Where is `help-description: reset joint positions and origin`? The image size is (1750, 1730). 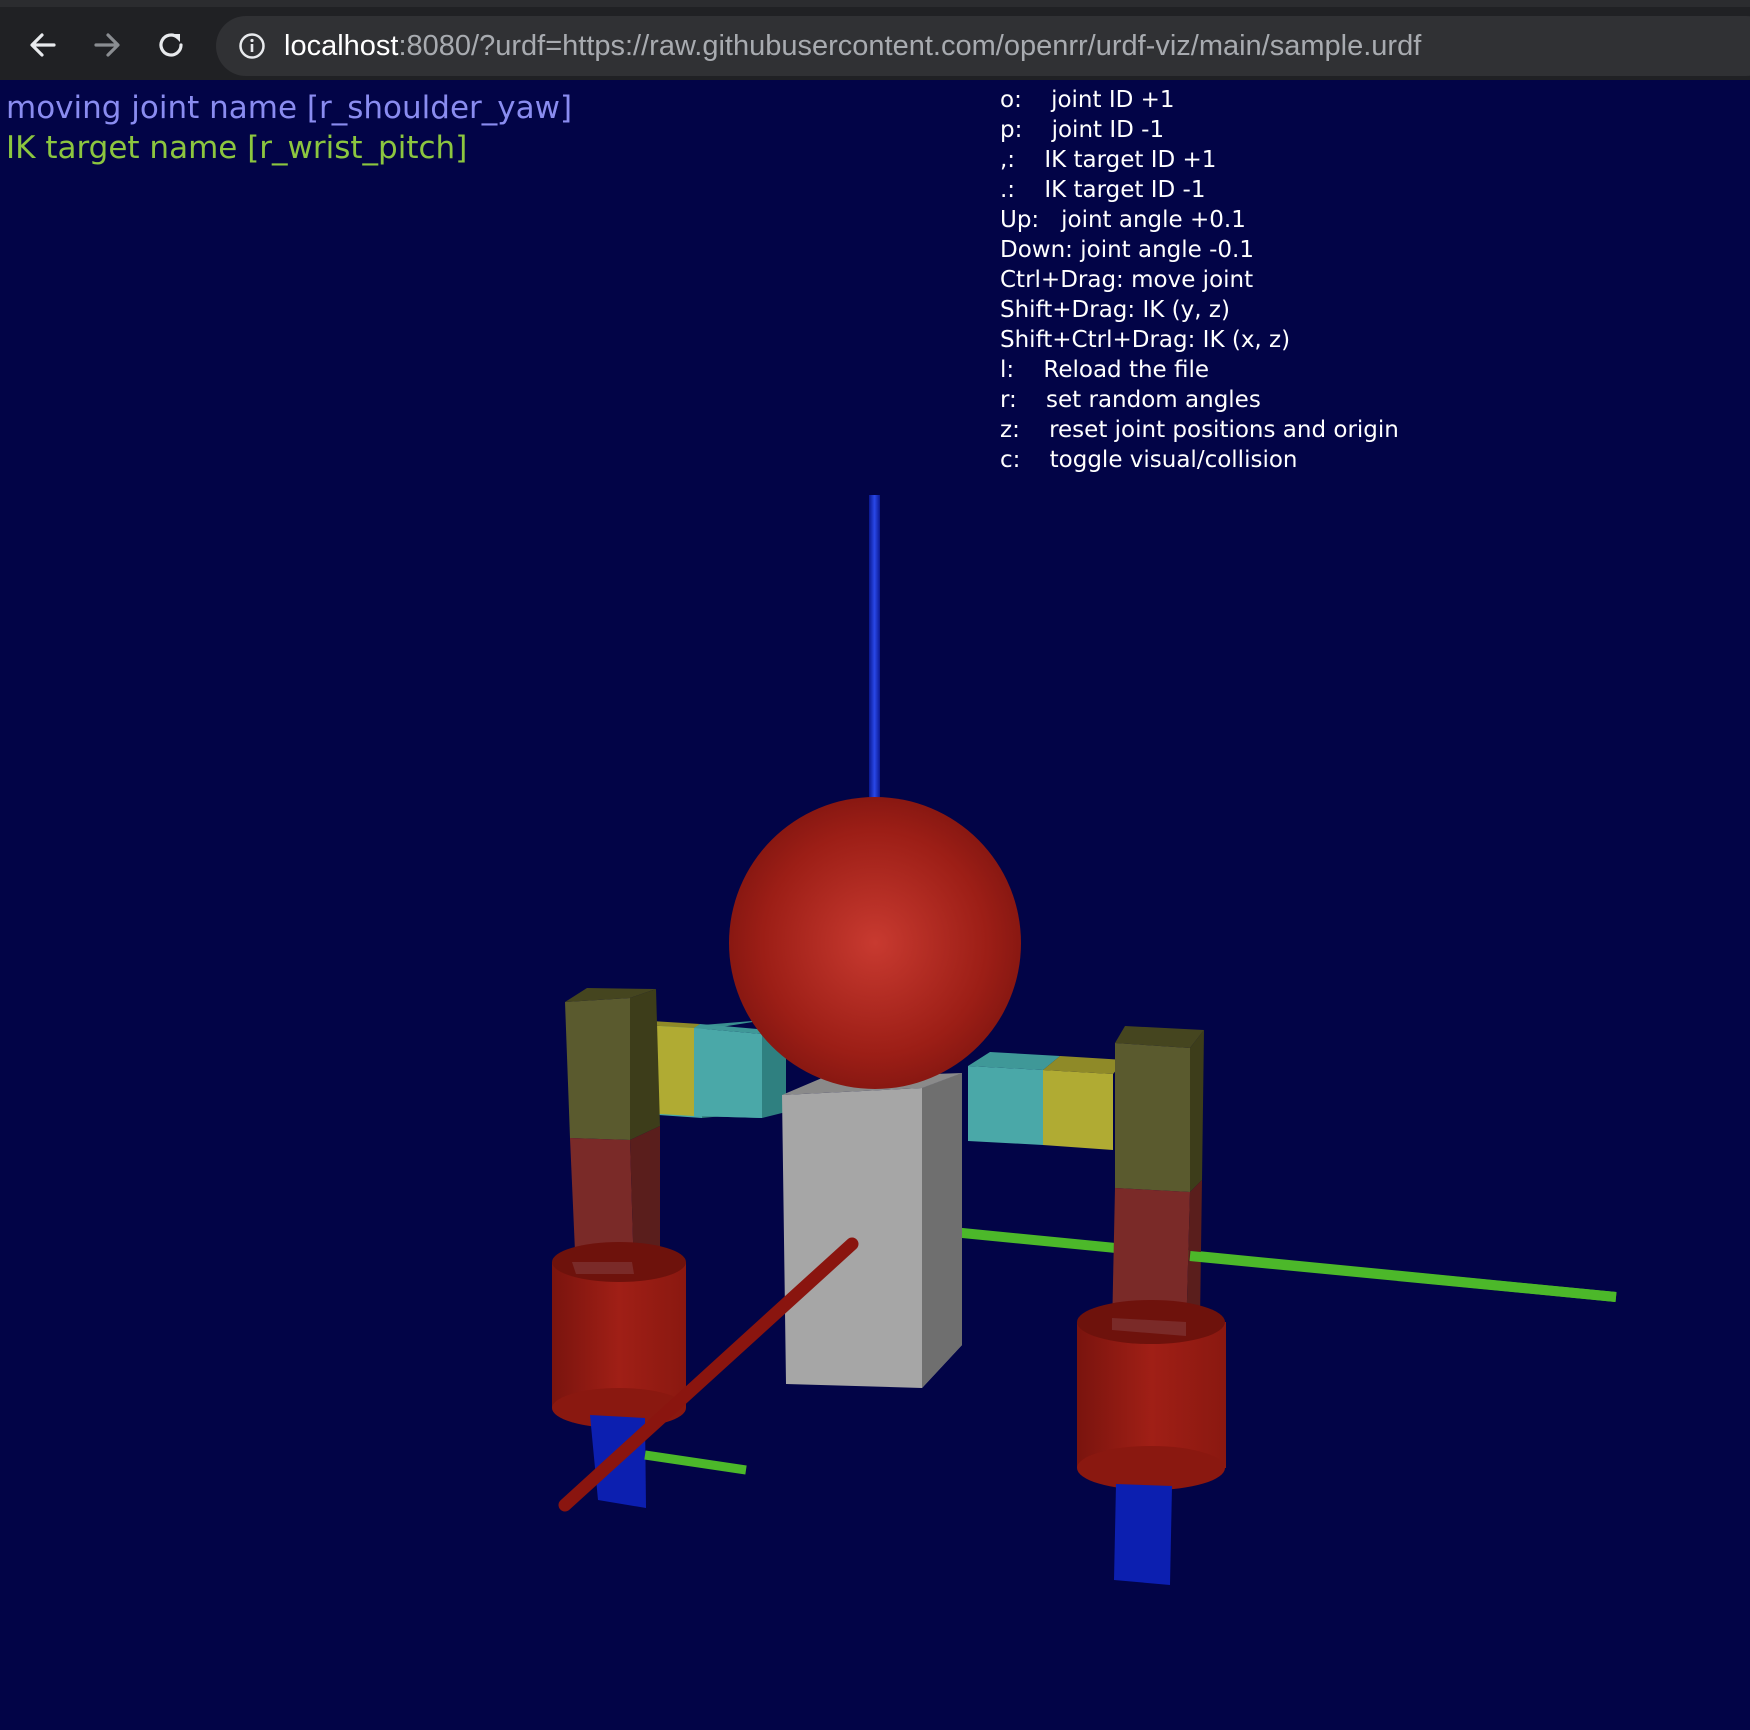 help-description: reset joint positions and origin is located at coordinates (1224, 430).